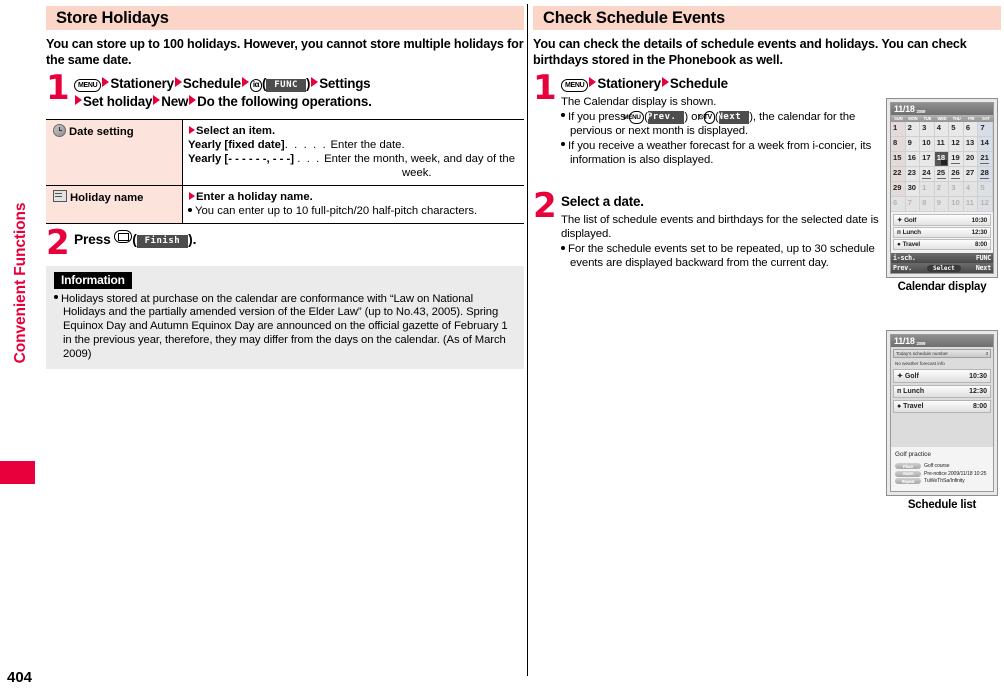 This screenshot has height=697, width=1004. Describe the element at coordinates (985, 174) in the screenshot. I see `calendar-day-28: 28` at that location.